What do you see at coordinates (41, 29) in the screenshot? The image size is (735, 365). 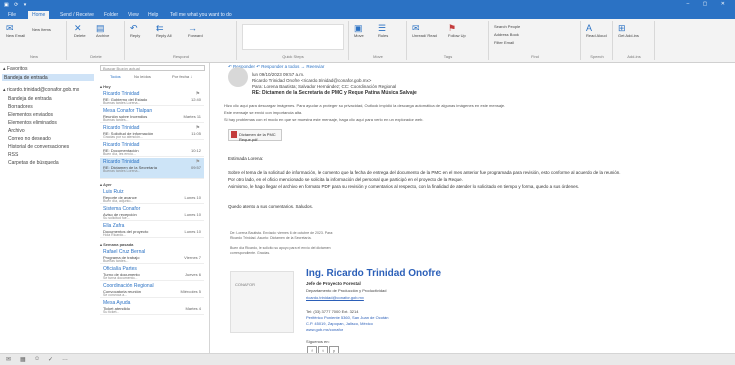 I see `new-items-button: New Items` at bounding box center [41, 29].